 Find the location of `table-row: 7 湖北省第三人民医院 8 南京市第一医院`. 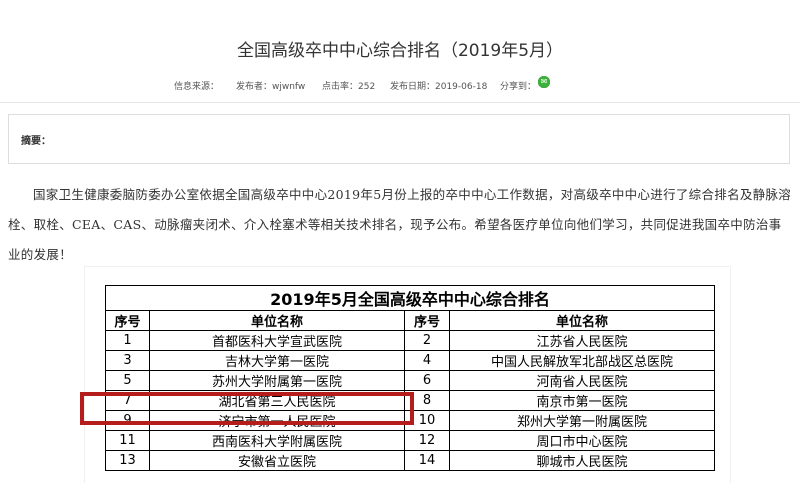

table-row: 7 湖北省第三人民医院 8 南京市第一医院 is located at coordinates (410, 400).